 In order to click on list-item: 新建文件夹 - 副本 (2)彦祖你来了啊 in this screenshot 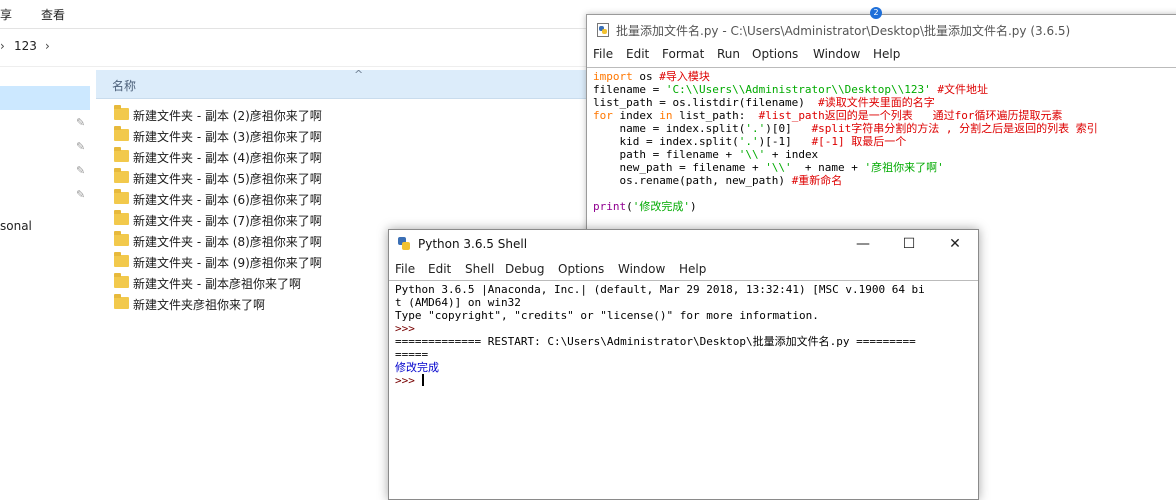, I will do `click(262, 115)`.